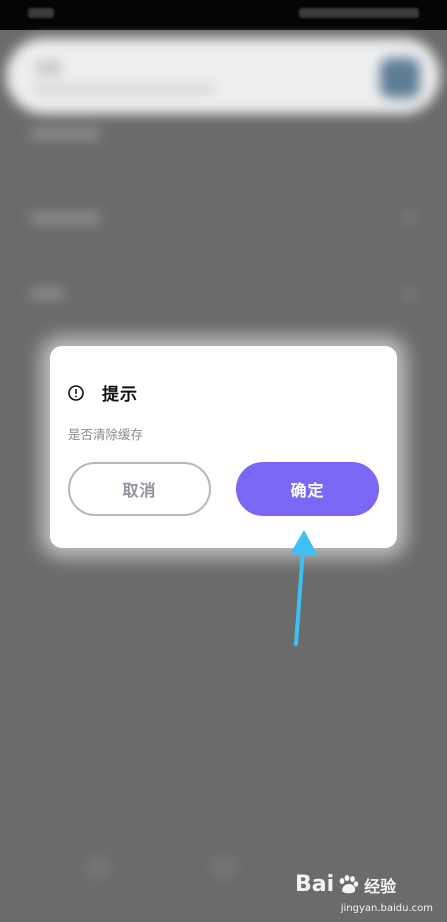  I want to click on watermark-logo-suffix: 经验, so click(380, 886).